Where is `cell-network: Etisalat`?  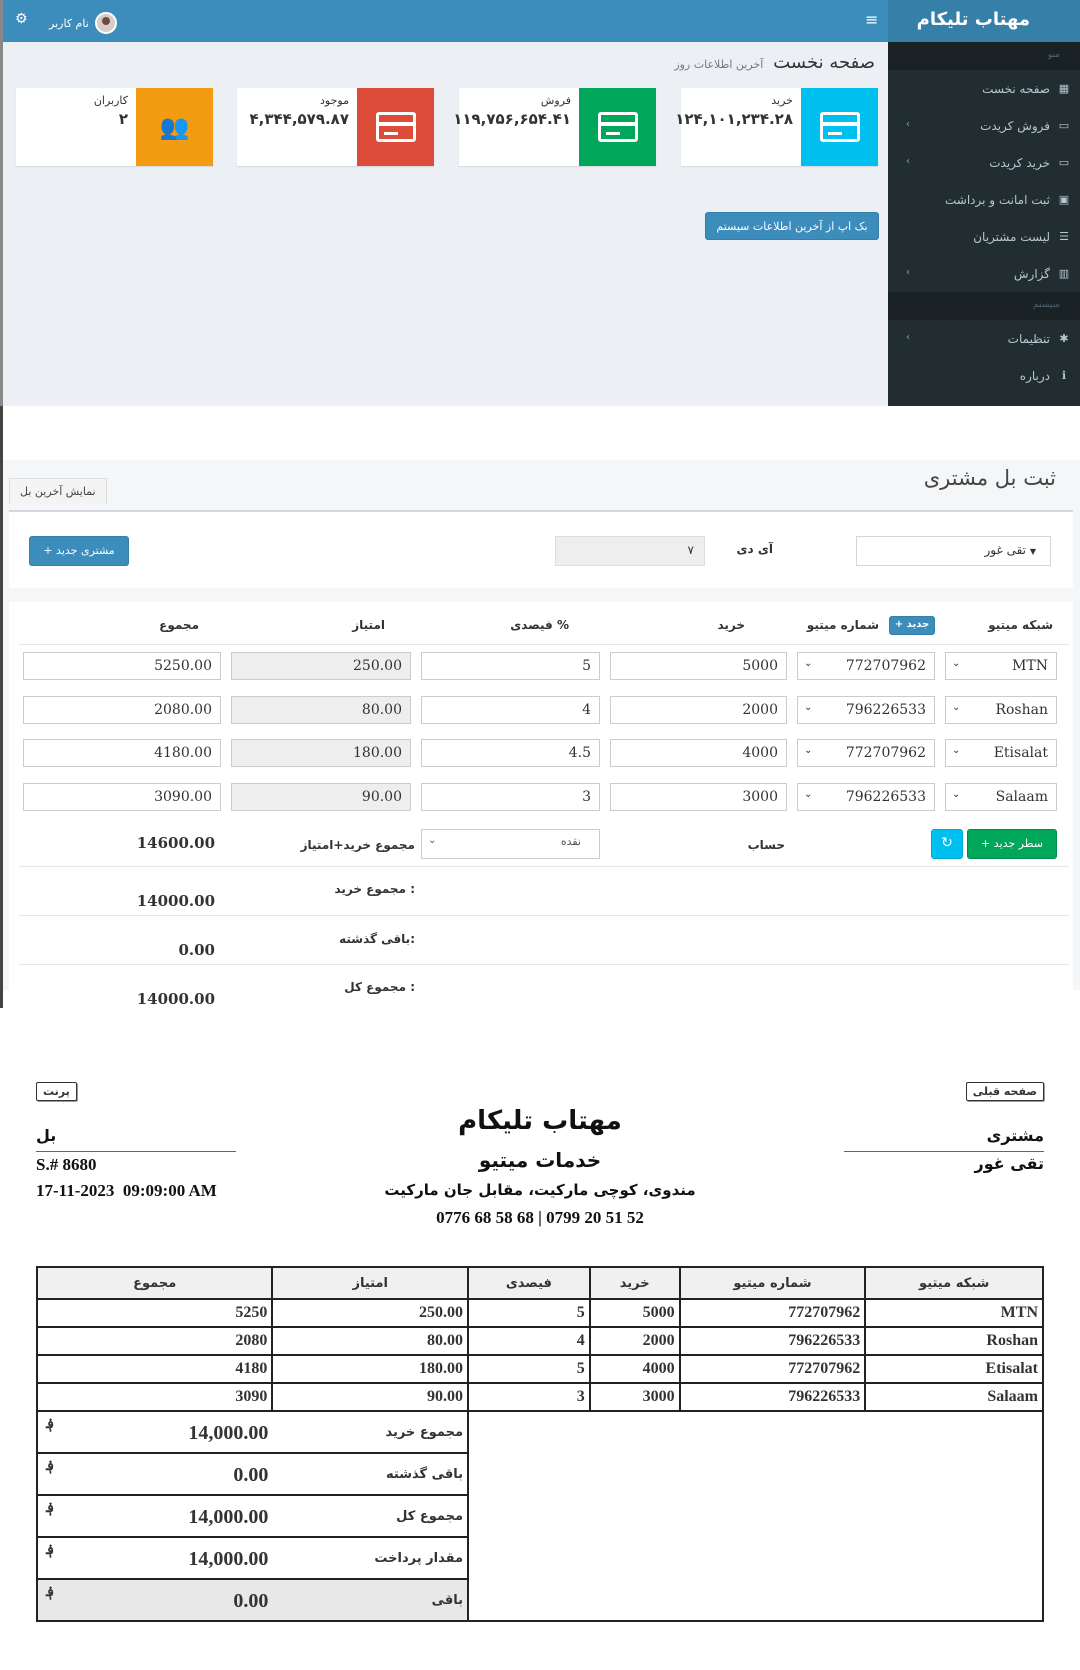 cell-network: Etisalat is located at coordinates (954, 1369).